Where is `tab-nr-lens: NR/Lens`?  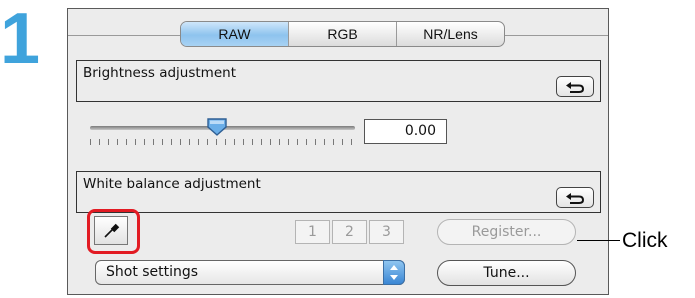
tab-nr-lens: NR/Lens is located at coordinates (450, 34).